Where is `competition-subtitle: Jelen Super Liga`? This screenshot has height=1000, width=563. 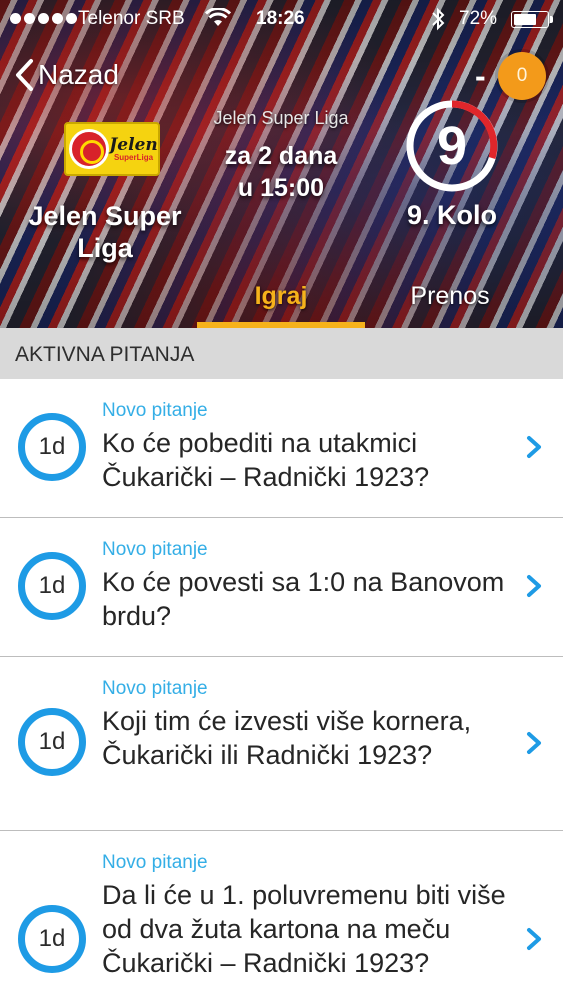
competition-subtitle: Jelen Super Liga is located at coordinates (281, 118).